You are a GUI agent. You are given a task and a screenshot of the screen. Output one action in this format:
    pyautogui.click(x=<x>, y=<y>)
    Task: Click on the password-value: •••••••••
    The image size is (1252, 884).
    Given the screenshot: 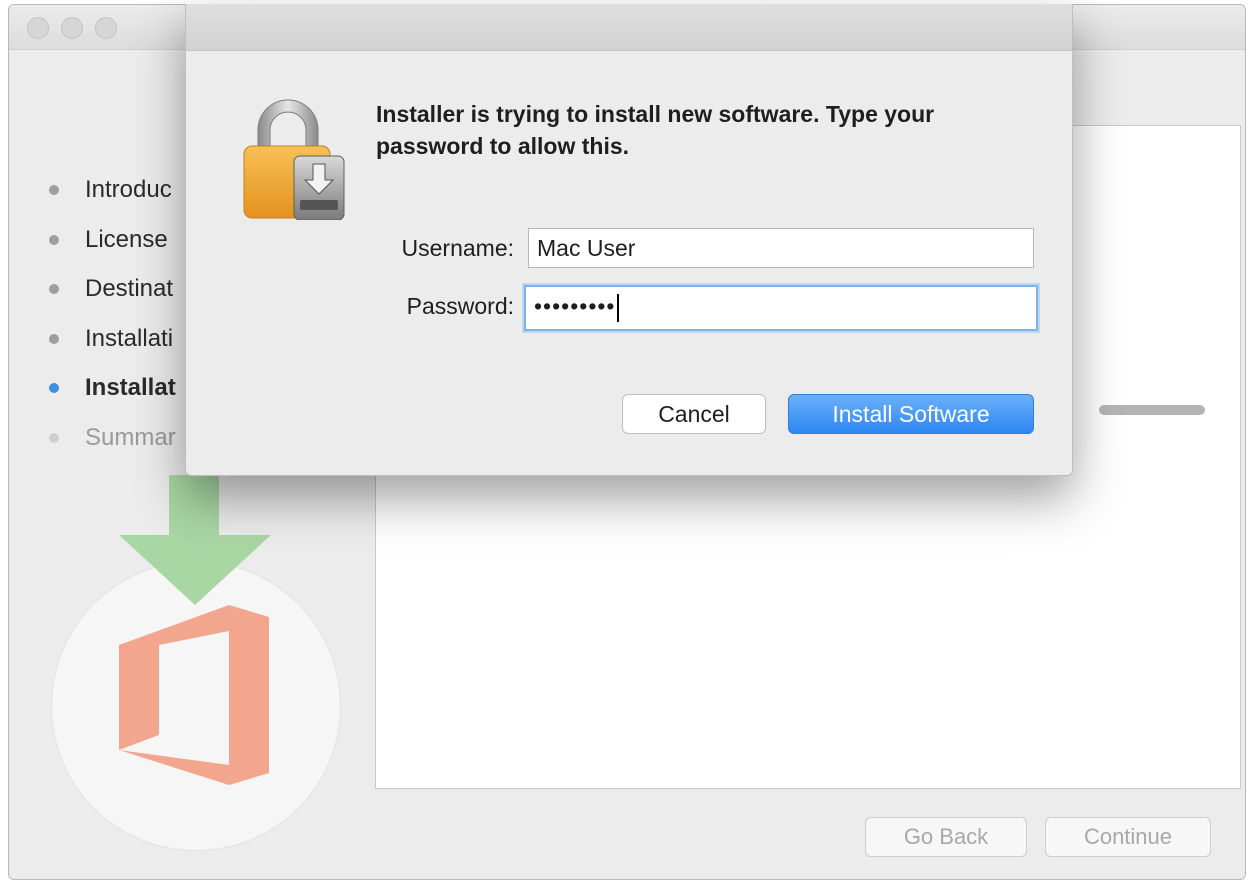 What is the action you would take?
    pyautogui.click(x=575, y=306)
    